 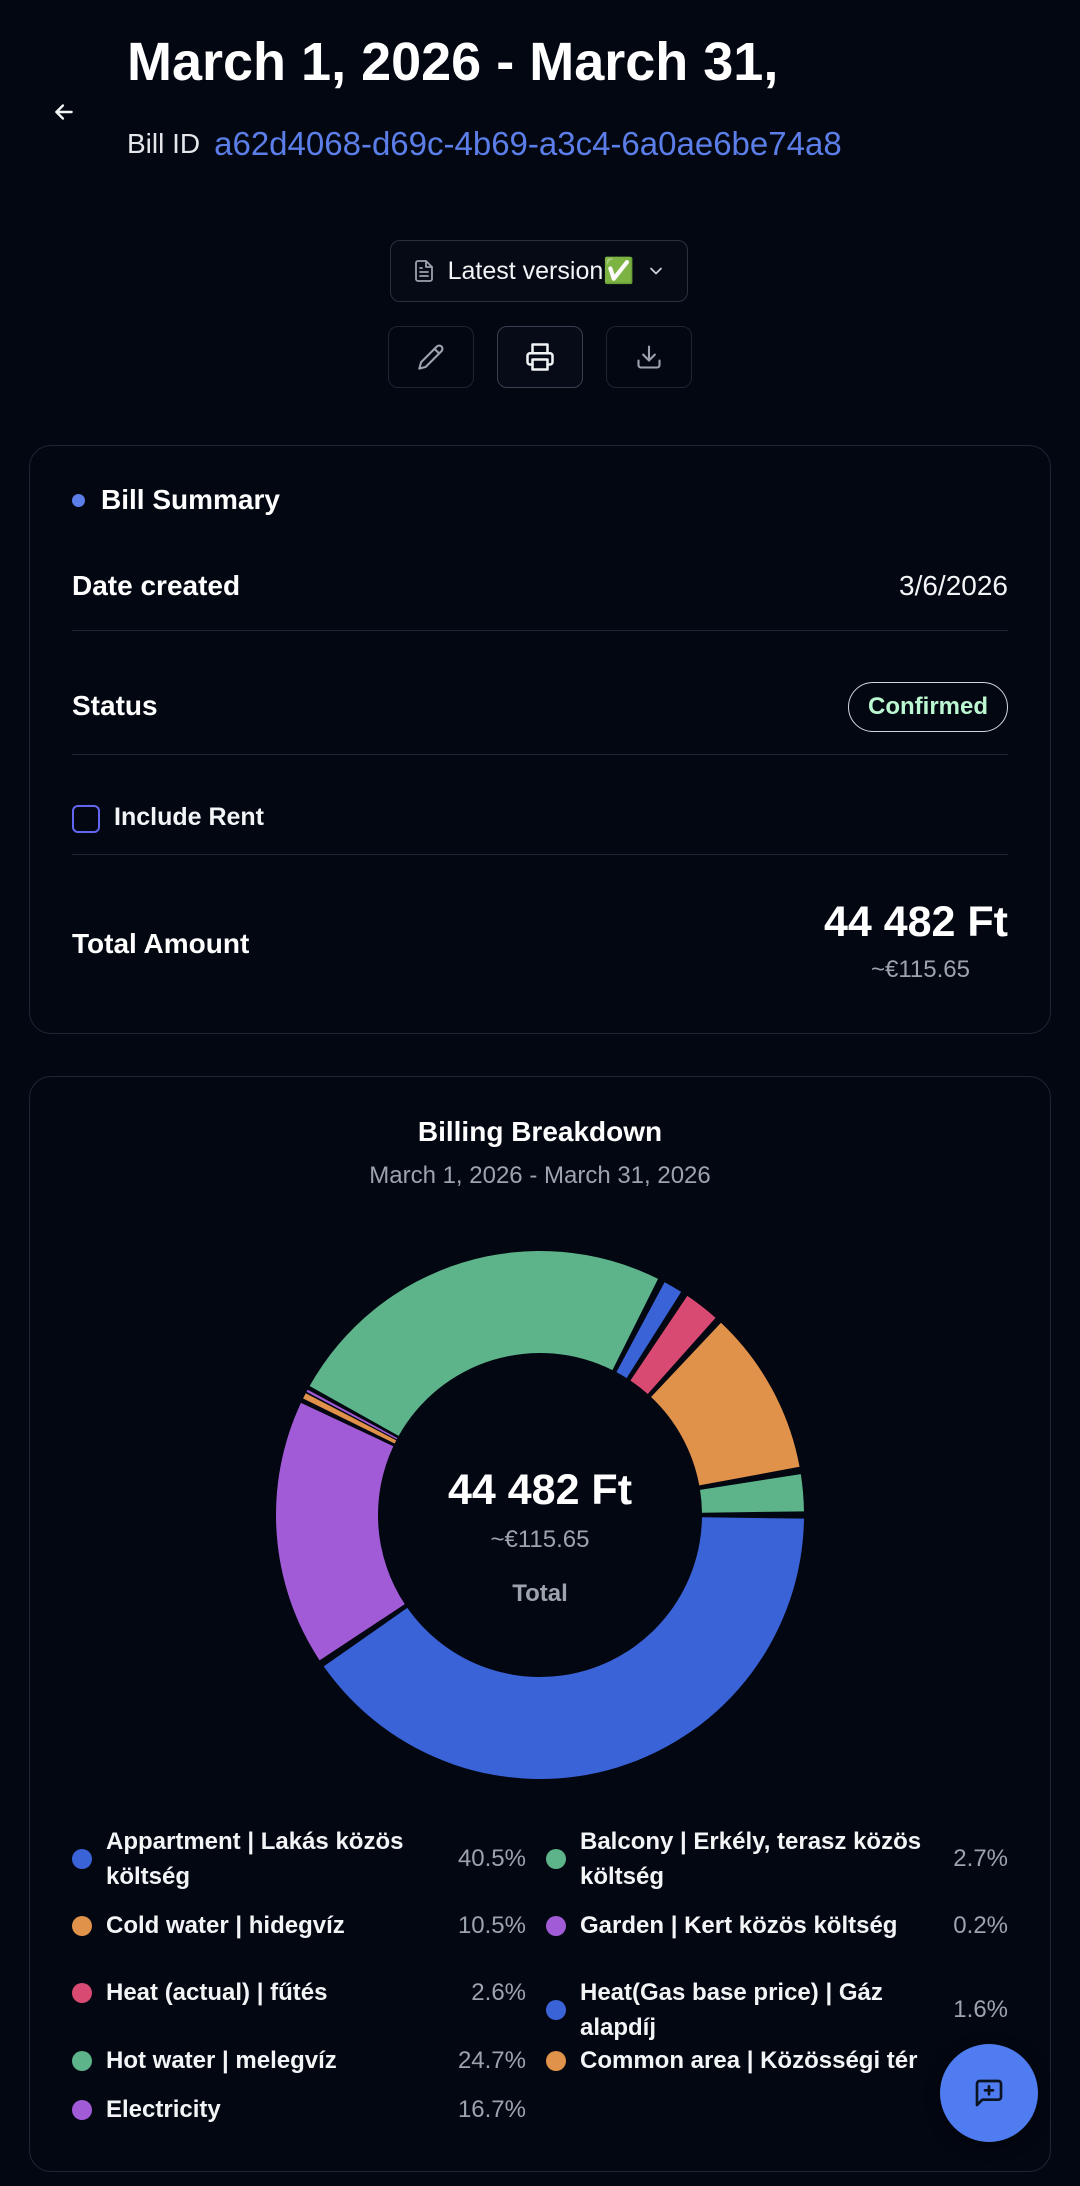 What do you see at coordinates (115, 705) in the screenshot?
I see `status-label: Status` at bounding box center [115, 705].